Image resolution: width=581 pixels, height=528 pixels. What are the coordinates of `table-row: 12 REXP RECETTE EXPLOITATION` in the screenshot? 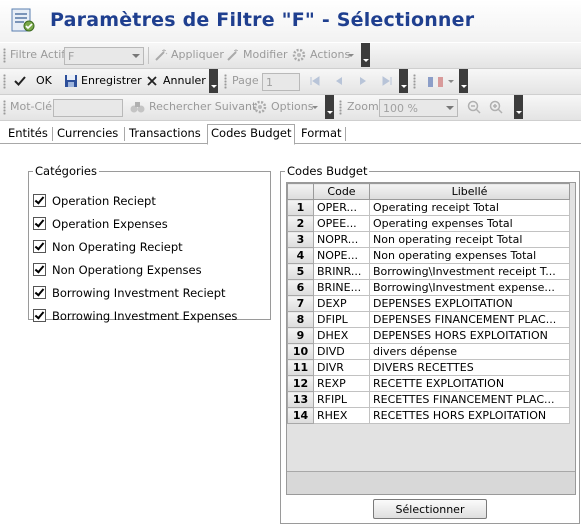 It's located at (428, 383).